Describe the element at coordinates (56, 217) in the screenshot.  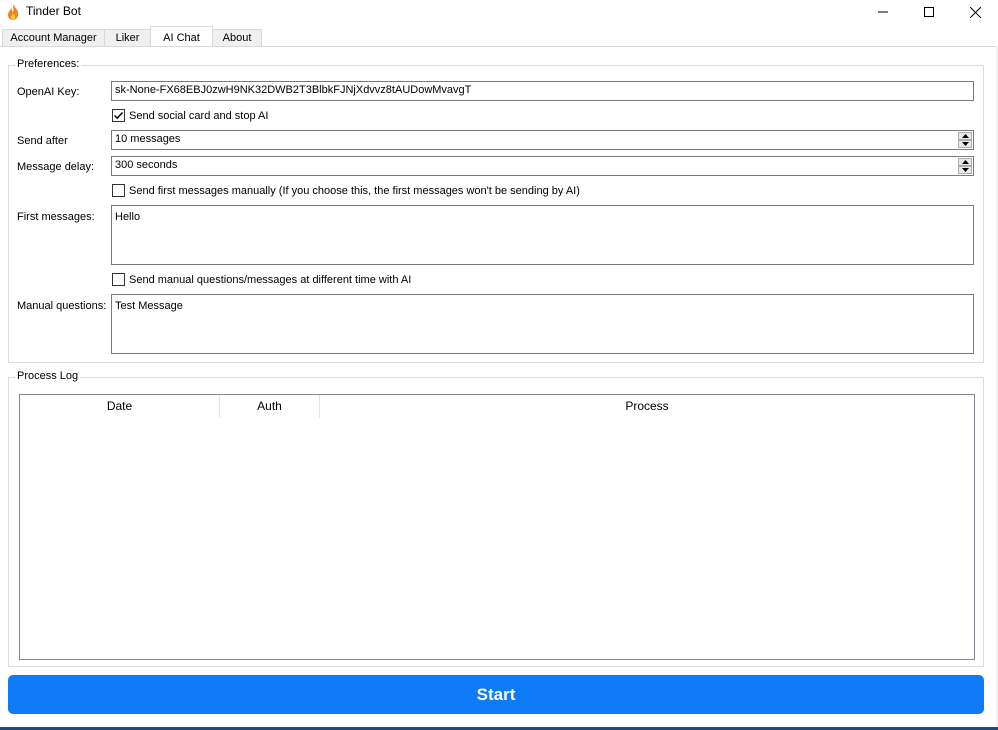
I see `first-messages-label: First messages:` at that location.